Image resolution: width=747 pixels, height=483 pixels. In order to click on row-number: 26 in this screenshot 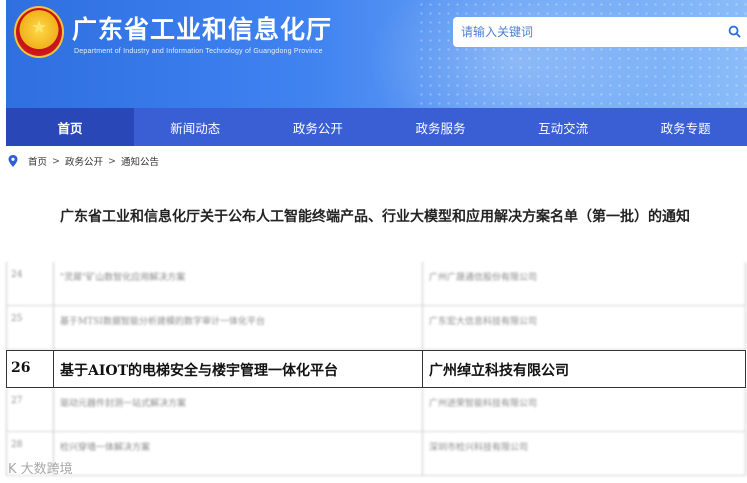, I will do `click(30, 369)`.